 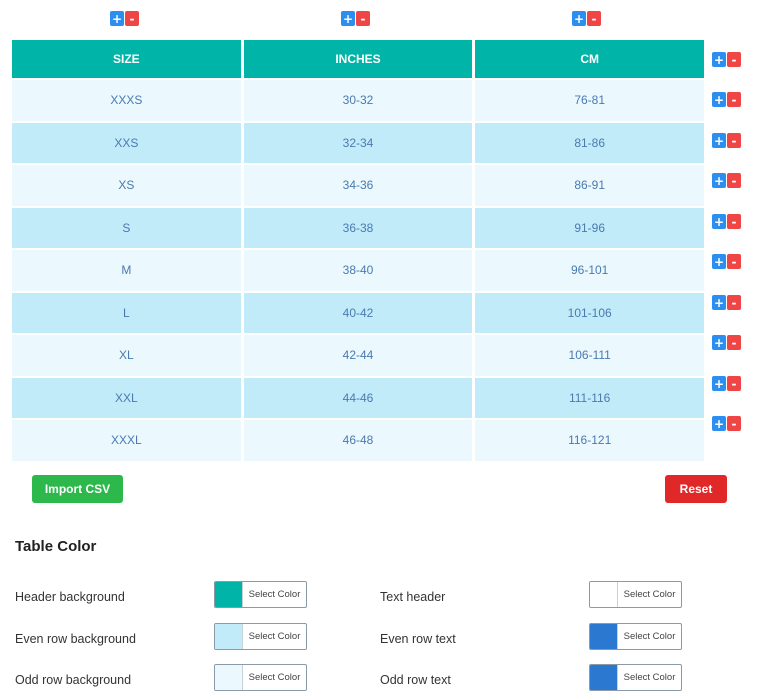 What do you see at coordinates (590, 355) in the screenshot?
I see `table-cell: 106-111` at bounding box center [590, 355].